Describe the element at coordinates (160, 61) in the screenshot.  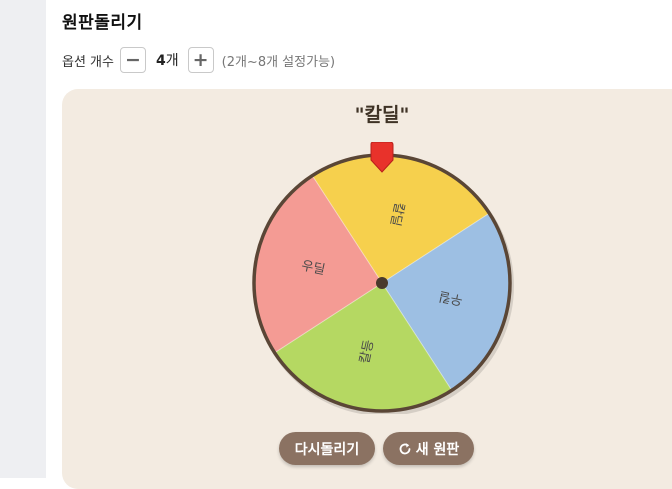
I see `option-count-number: 4` at that location.